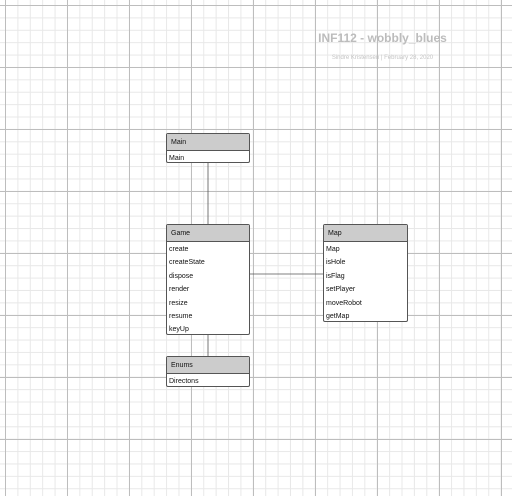 The width and height of the screenshot is (512, 496). Describe the element at coordinates (338, 316) in the screenshot. I see `class-member: getMap` at that location.